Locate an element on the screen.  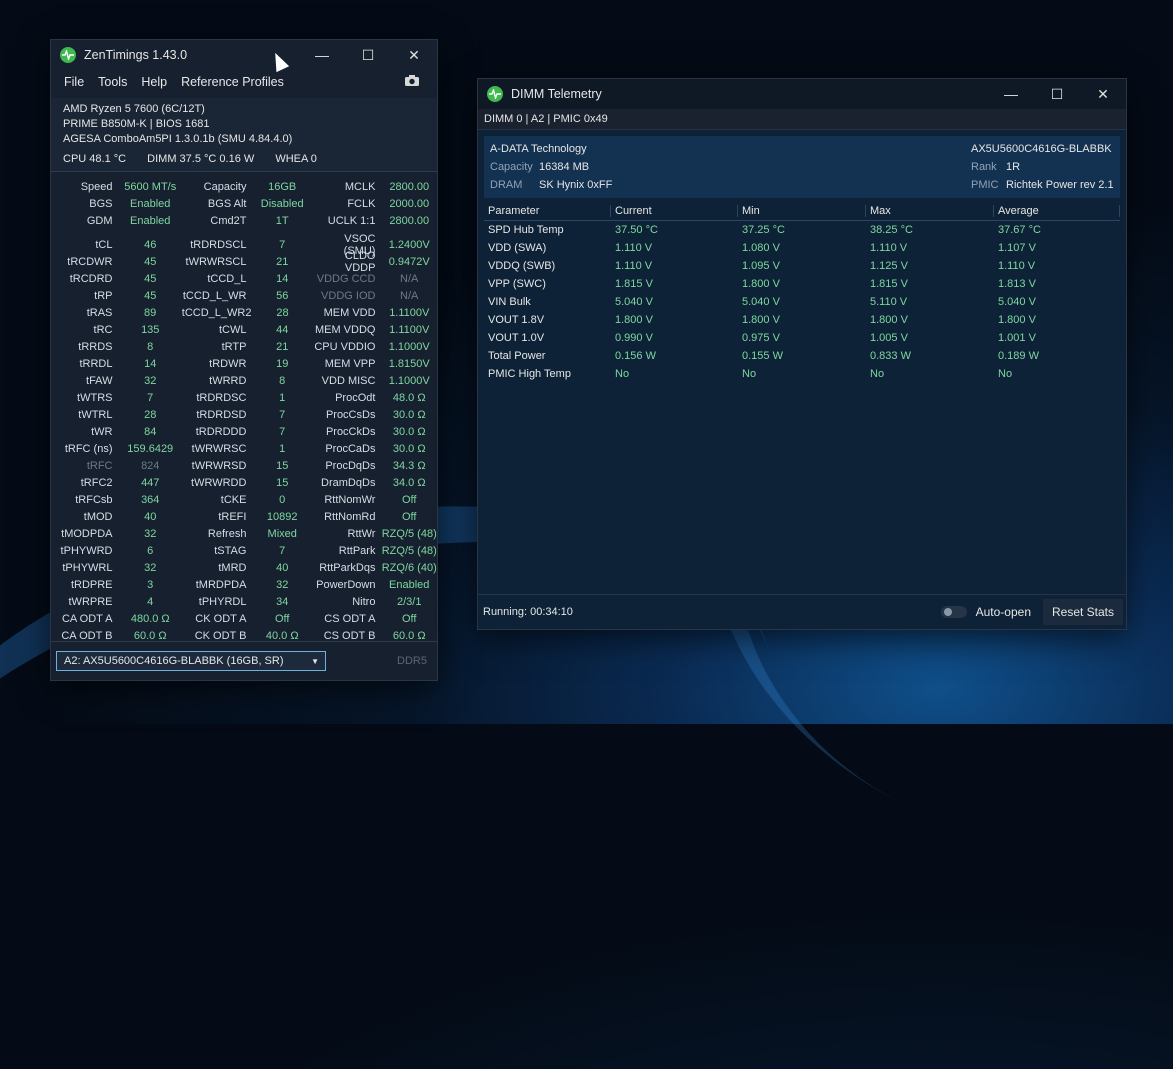
timing-row: Speed 5600 MT/s Capacity 16GB MCLK 2800.00 is located at coordinates (244, 186).